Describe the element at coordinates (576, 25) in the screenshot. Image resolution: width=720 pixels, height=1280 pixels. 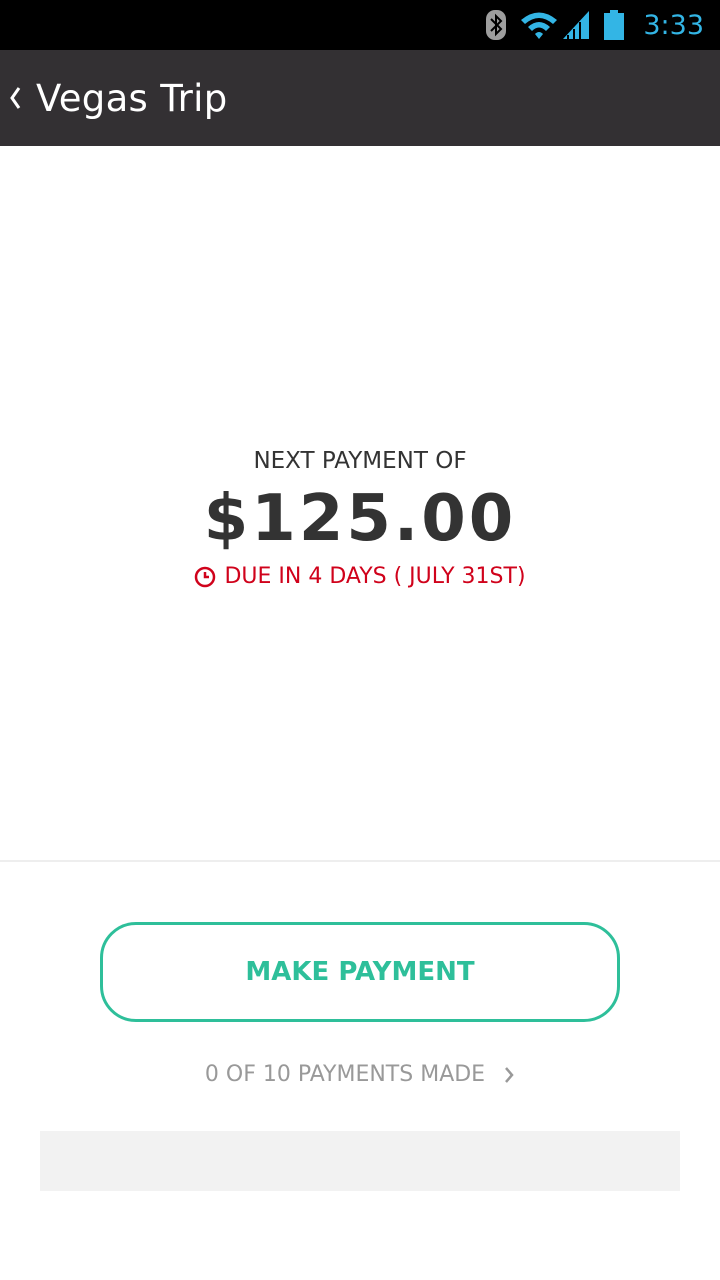
I see `signal-icon` at that location.